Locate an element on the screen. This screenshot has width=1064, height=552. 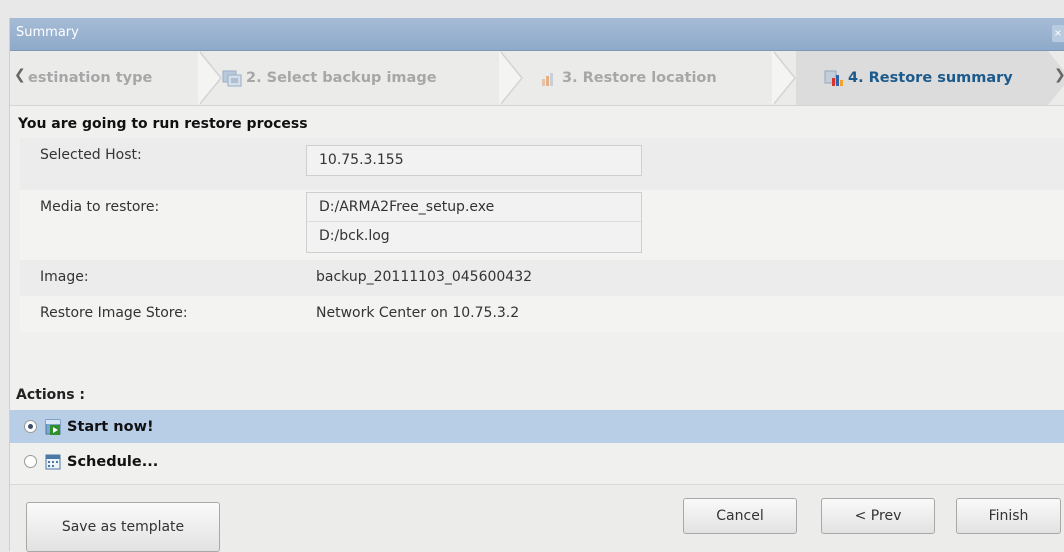
finish-button: Finish is located at coordinates (1008, 516).